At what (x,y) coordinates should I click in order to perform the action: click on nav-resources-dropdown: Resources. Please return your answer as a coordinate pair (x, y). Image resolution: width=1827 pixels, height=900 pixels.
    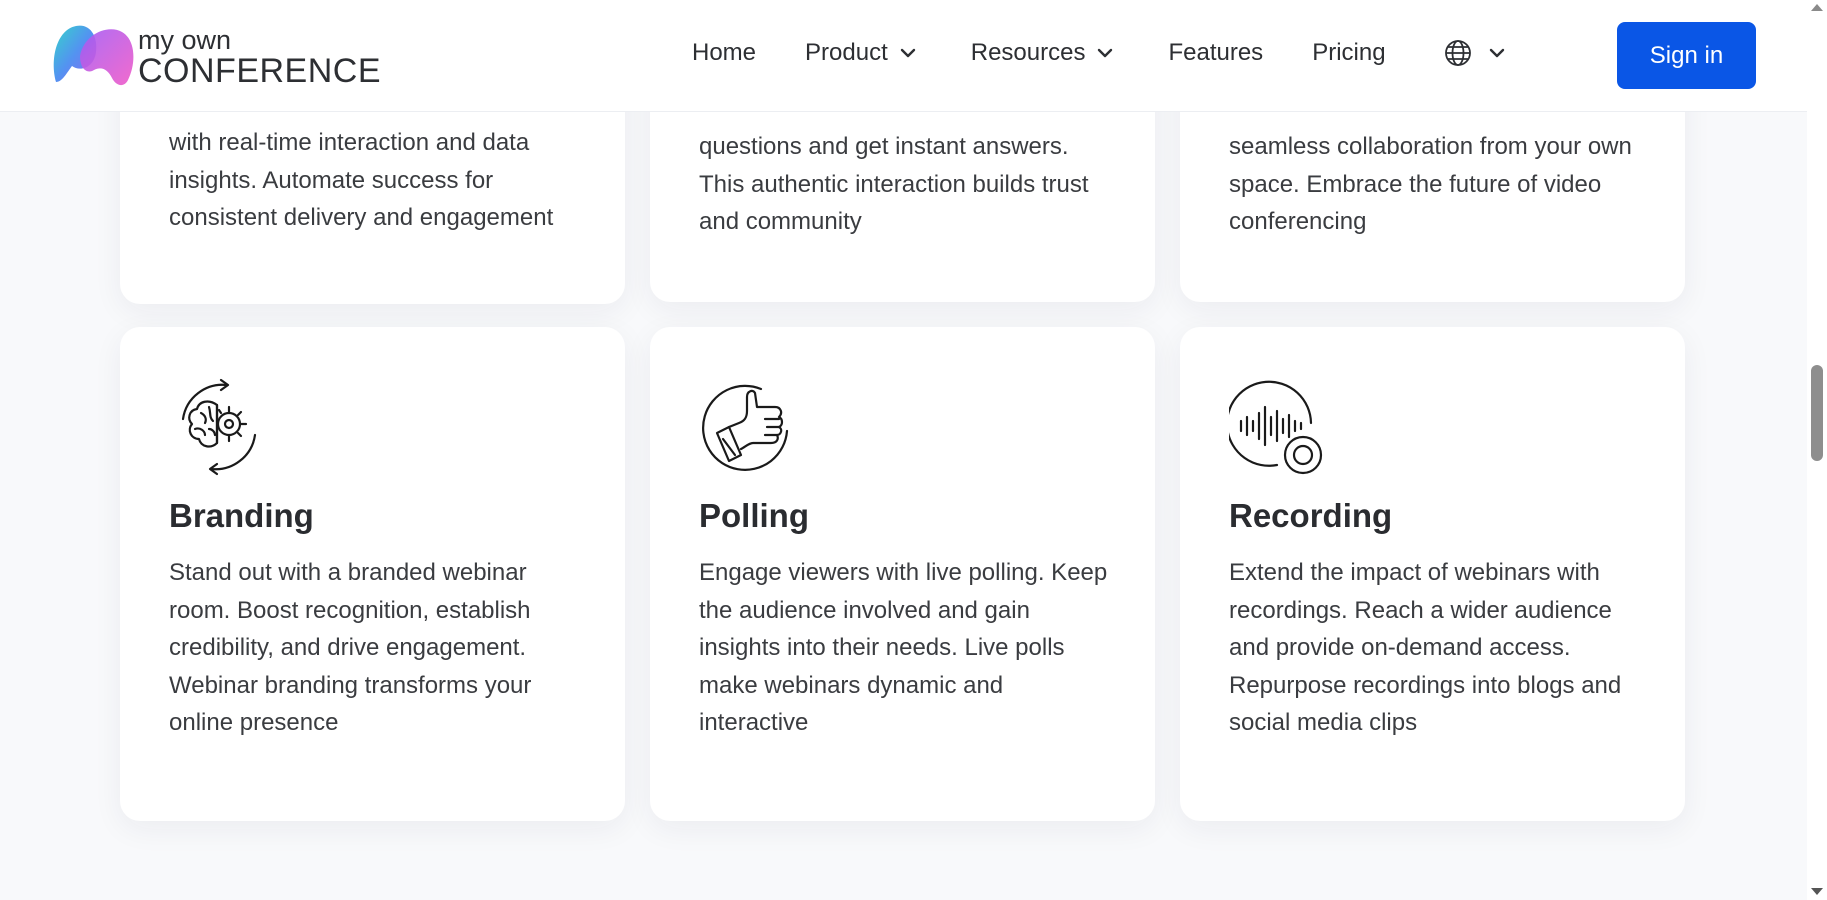
    Looking at the image, I should click on (1043, 53).